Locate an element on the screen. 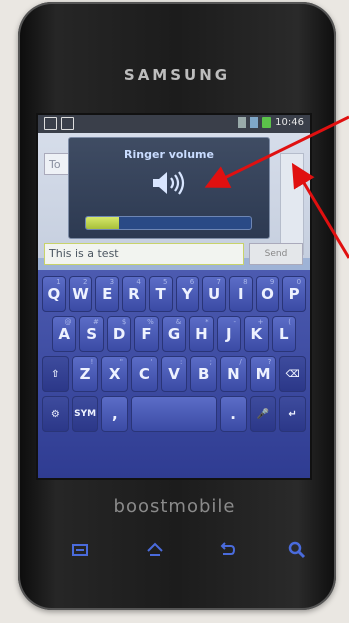  battery-icon is located at coordinates (267, 122).